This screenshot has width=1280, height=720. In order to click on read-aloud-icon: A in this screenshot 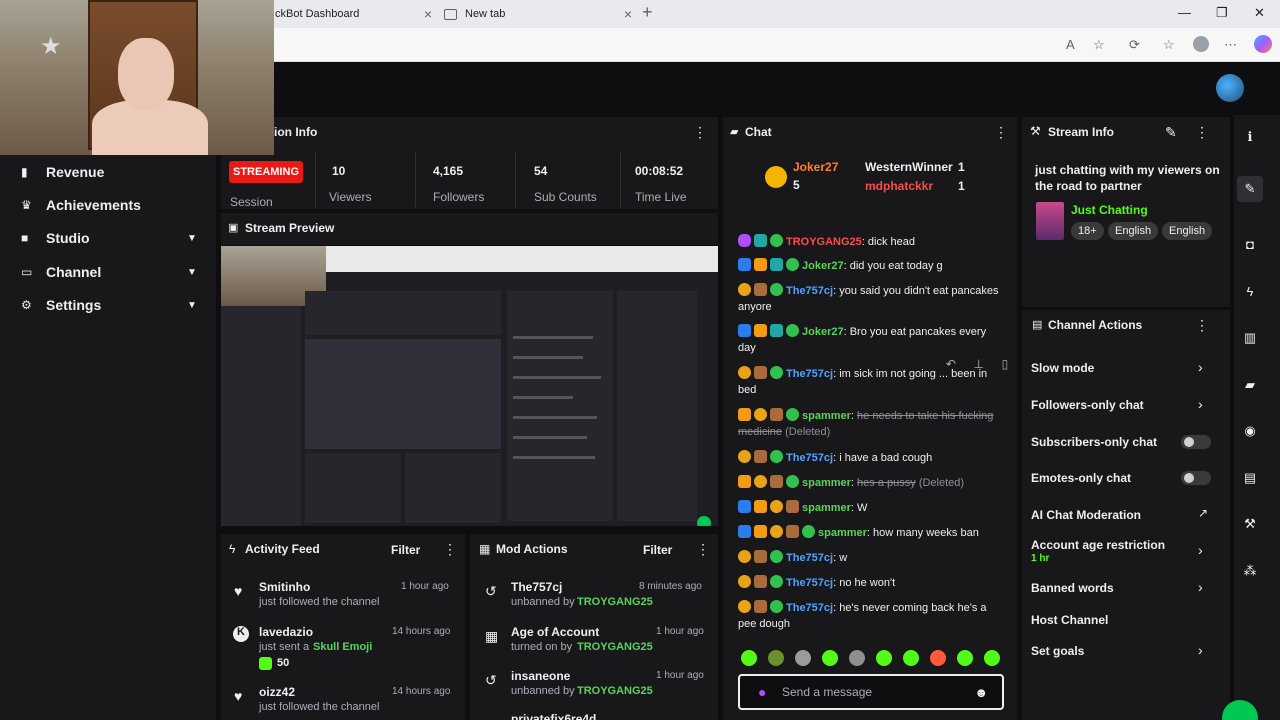, I will do `click(1070, 44)`.